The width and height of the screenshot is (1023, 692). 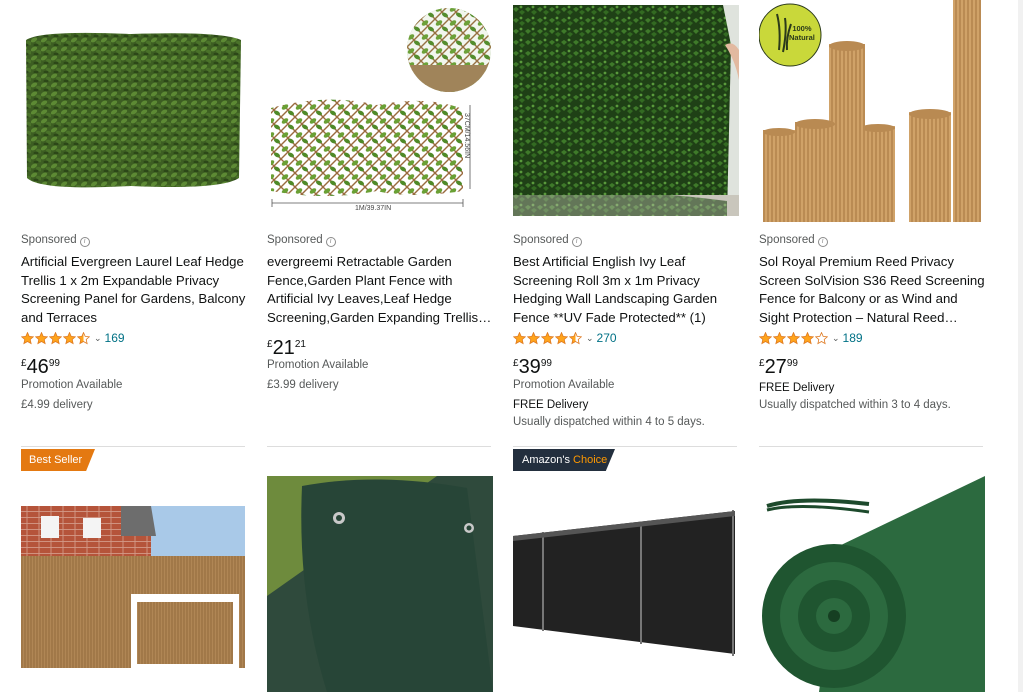 I want to click on product-image-black-privacy-screen, so click(x=626, y=587).